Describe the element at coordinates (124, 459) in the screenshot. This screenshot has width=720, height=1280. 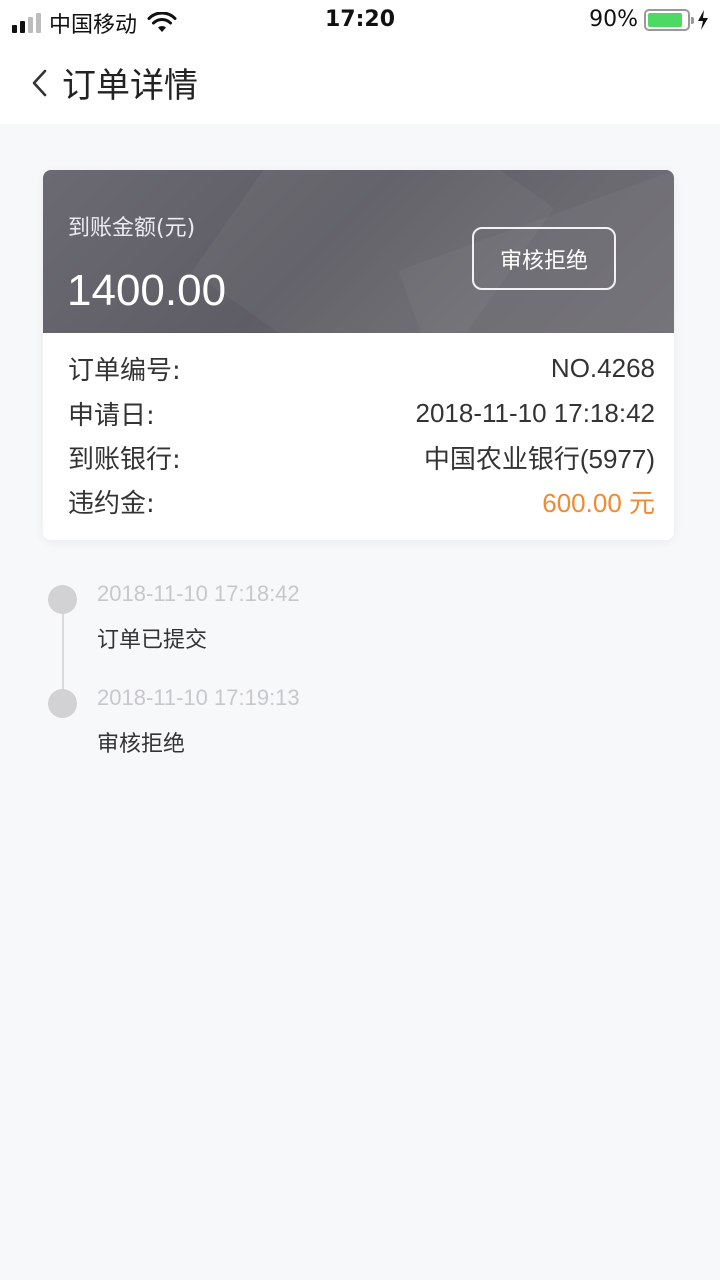
I see `detail-label: 到账银行:` at that location.